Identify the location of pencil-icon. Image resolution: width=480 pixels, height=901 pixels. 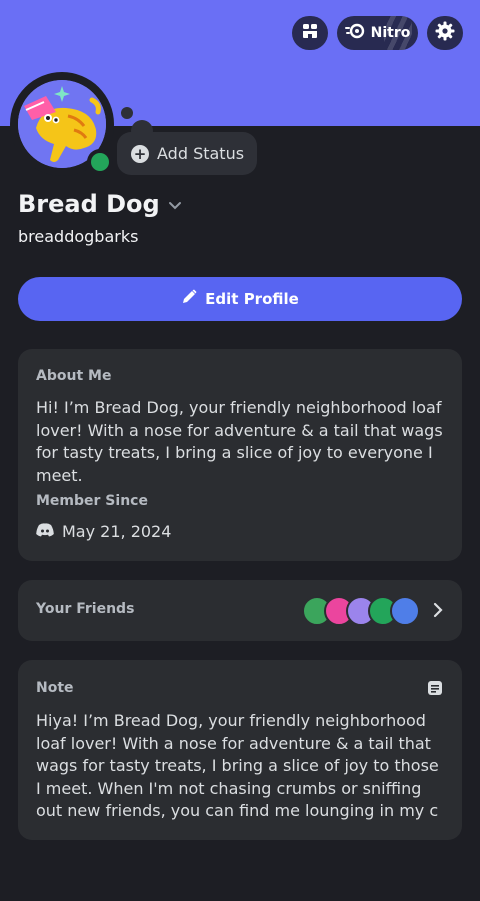
(189, 299).